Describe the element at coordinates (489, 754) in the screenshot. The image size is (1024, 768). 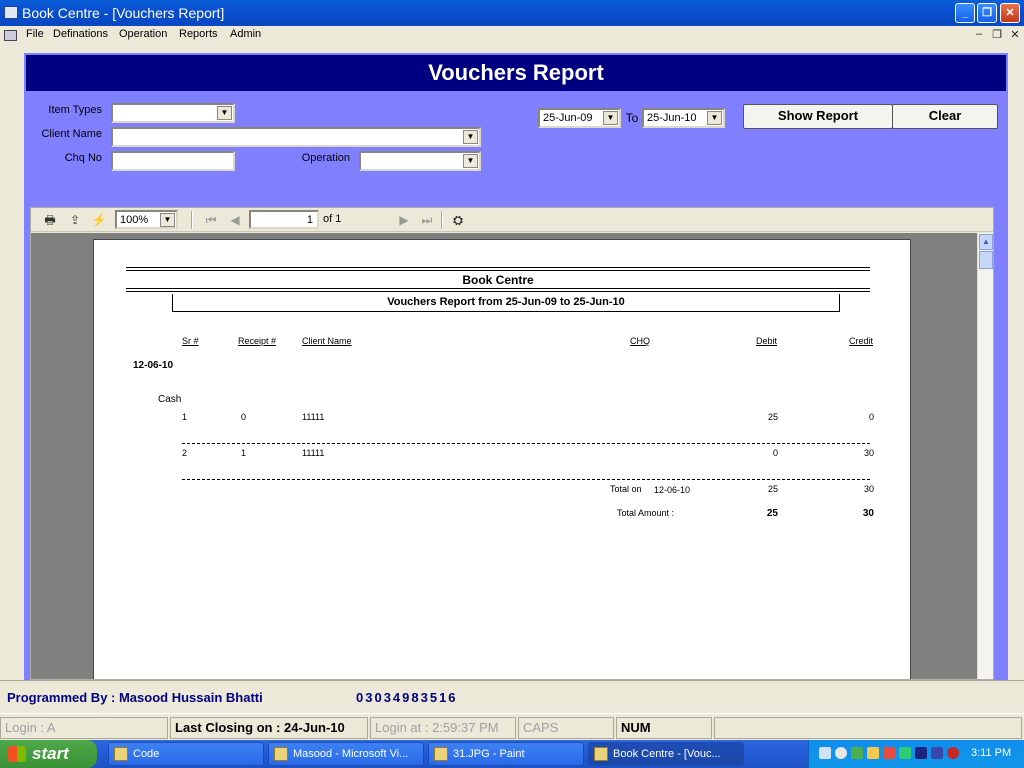
I see `task-label: 31.JPG - Paint` at that location.